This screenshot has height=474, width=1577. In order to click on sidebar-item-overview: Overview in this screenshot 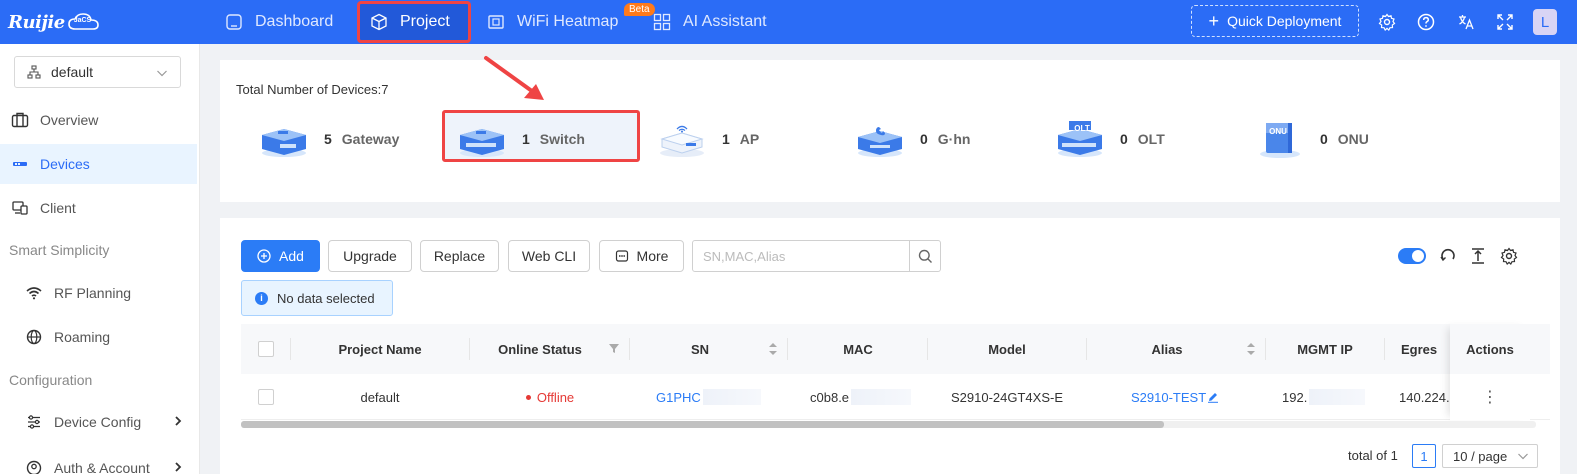, I will do `click(98, 120)`.